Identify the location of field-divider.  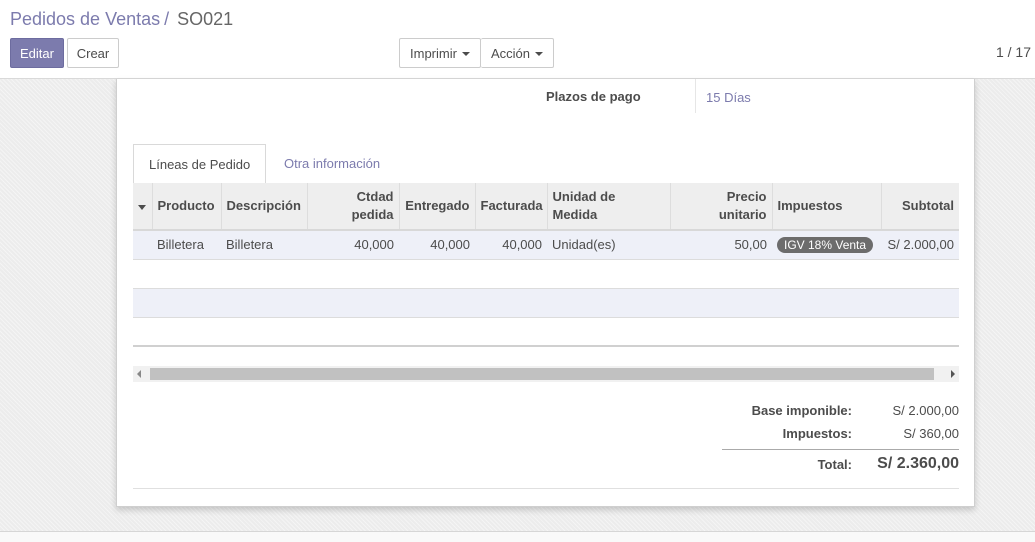
(695, 96).